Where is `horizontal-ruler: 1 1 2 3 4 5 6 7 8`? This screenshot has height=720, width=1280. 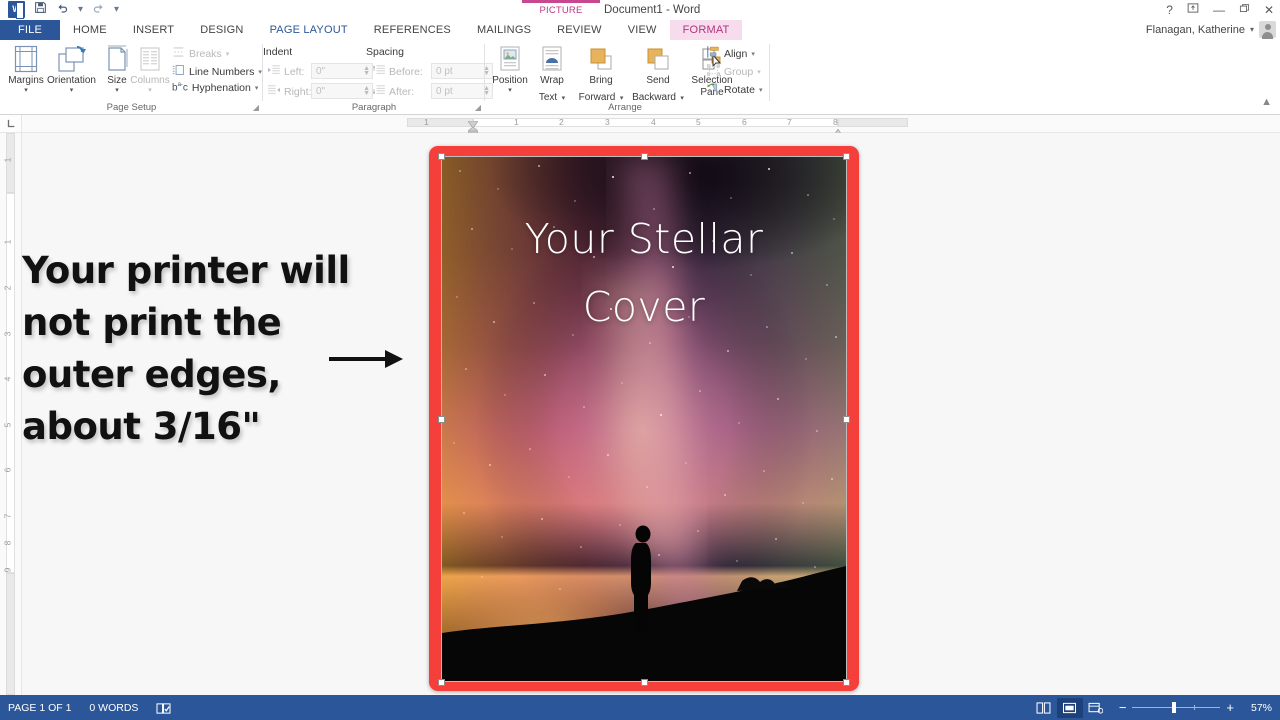 horizontal-ruler: 1 1 2 3 4 5 6 7 8 is located at coordinates (651, 126).